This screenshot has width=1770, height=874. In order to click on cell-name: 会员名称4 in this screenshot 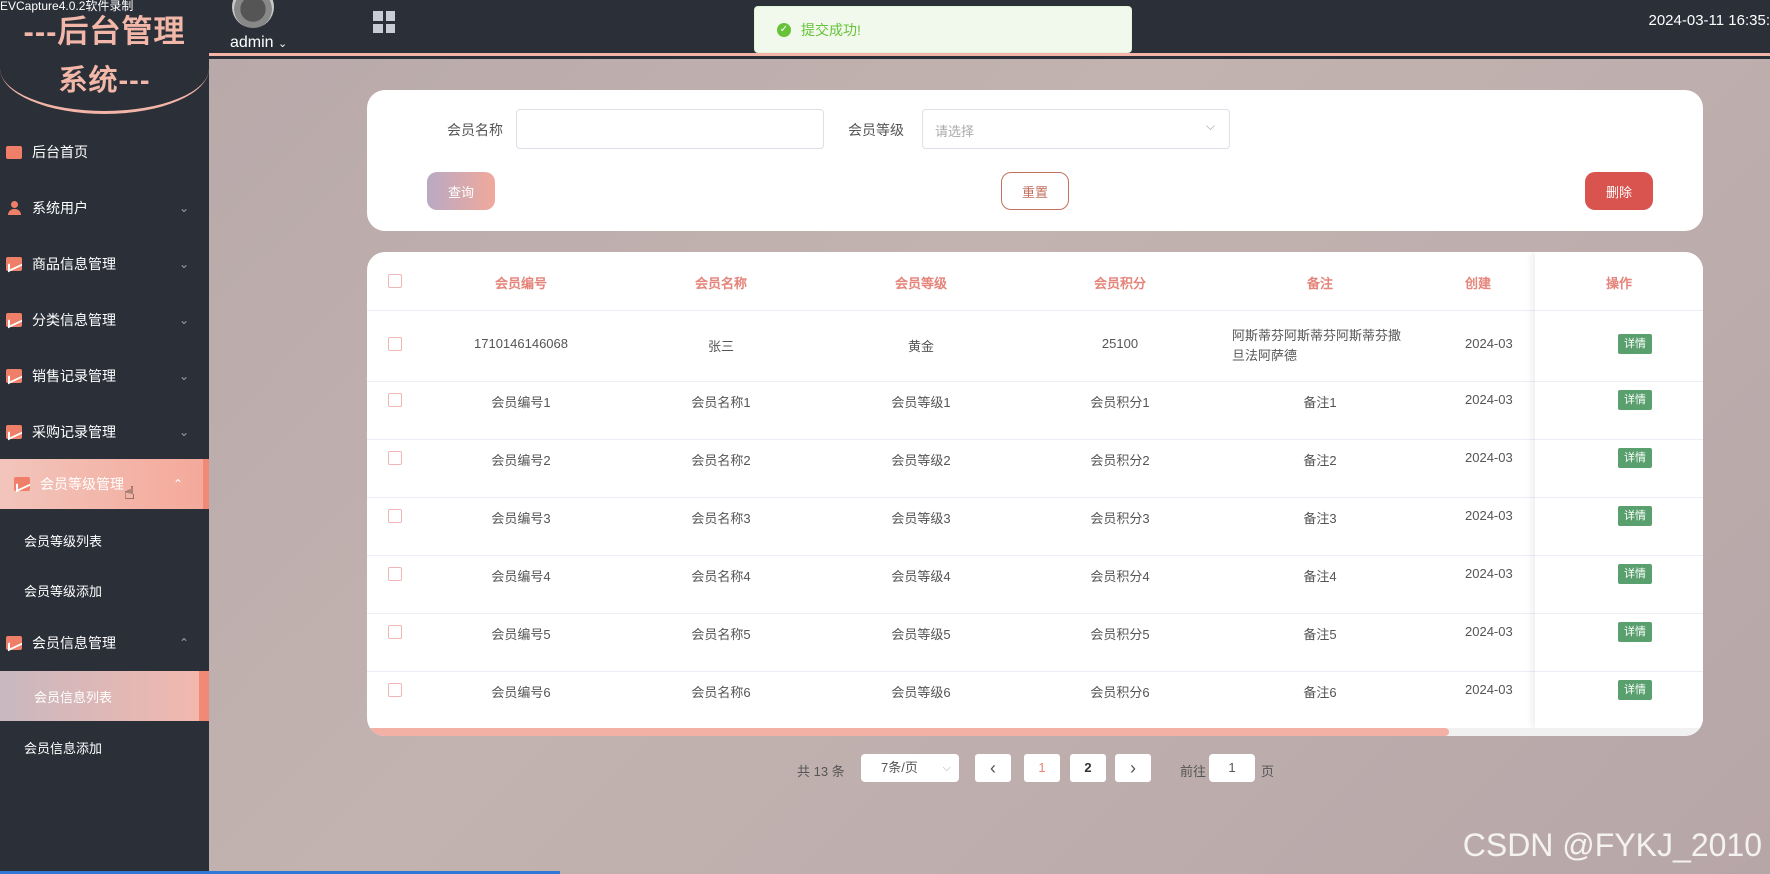, I will do `click(721, 576)`.